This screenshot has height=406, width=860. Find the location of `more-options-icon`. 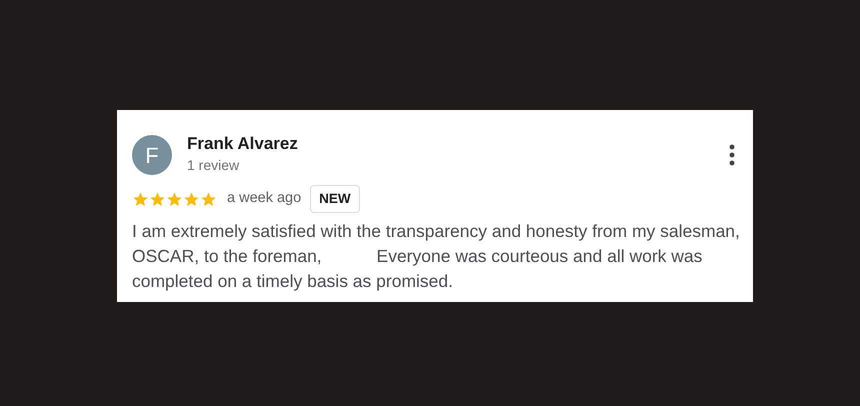

more-options-icon is located at coordinates (732, 155).